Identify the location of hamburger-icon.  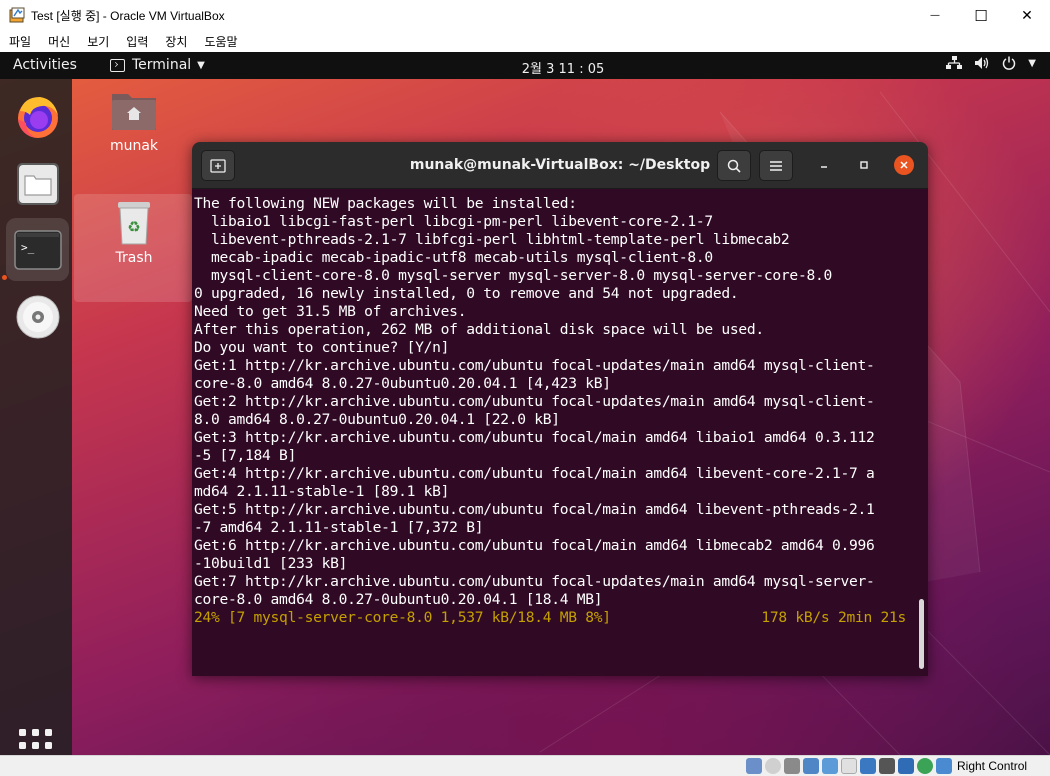
(776, 165).